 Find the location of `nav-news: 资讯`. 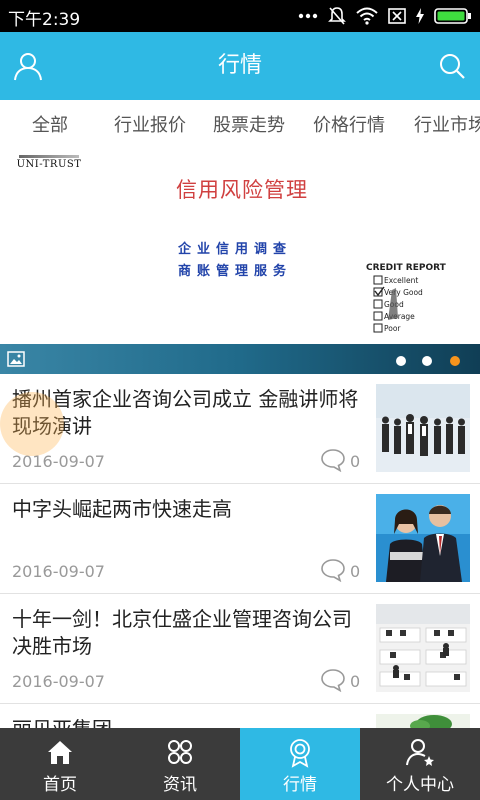

nav-news: 资讯 is located at coordinates (180, 764).